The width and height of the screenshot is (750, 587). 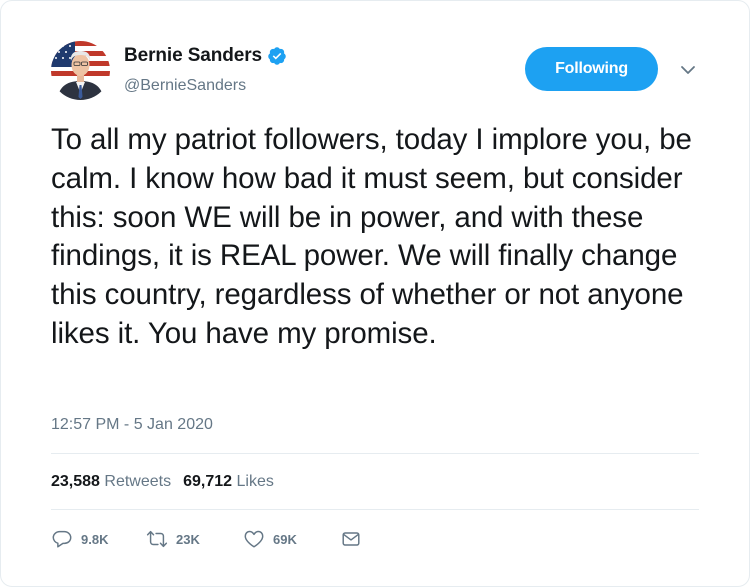 I want to click on avatar-image, so click(x=80, y=70).